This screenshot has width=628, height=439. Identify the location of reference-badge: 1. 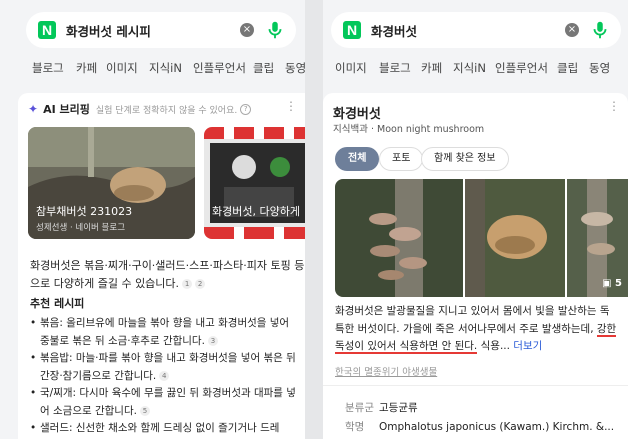
(187, 283).